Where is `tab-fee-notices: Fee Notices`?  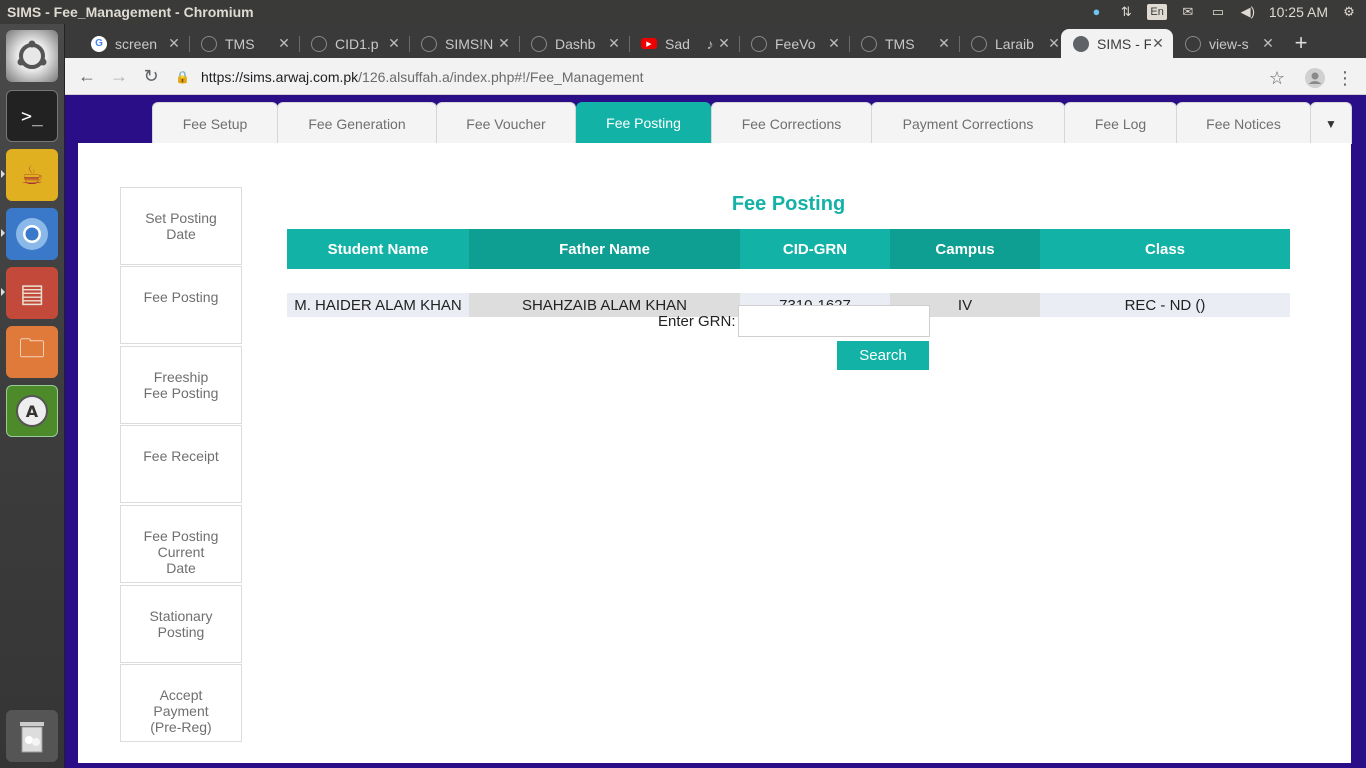
tab-fee-notices: Fee Notices is located at coordinates (1243, 123).